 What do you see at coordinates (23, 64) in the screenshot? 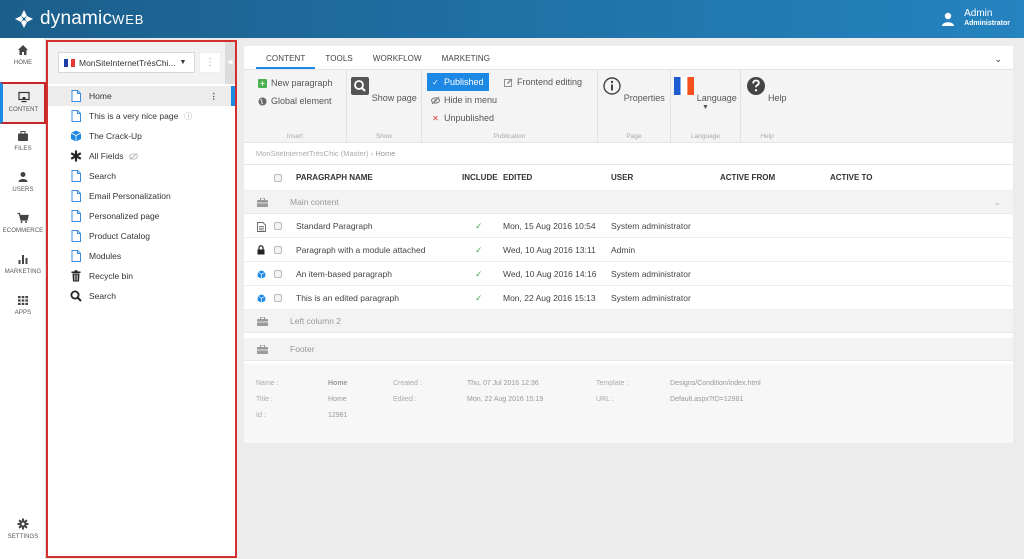
I see `nav-home: HOME` at bounding box center [23, 64].